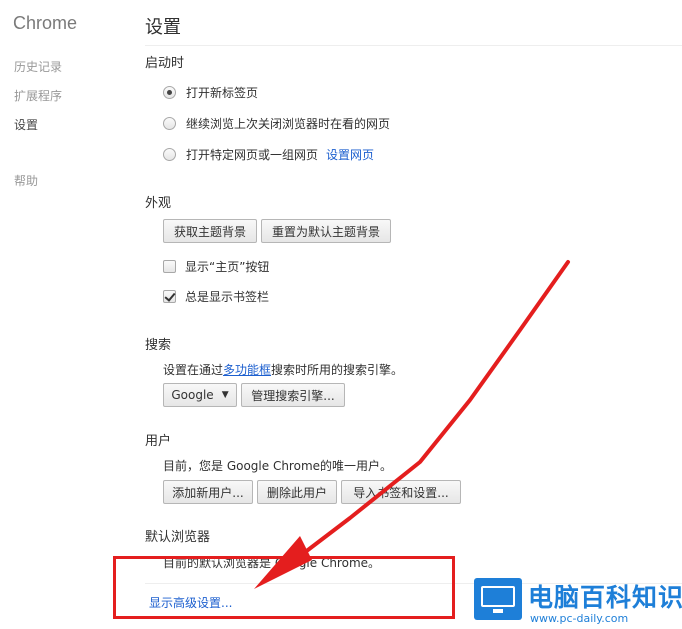 The height and width of the screenshot is (629, 682). I want to click on sidebar-item-settings: 设置, so click(26, 124).